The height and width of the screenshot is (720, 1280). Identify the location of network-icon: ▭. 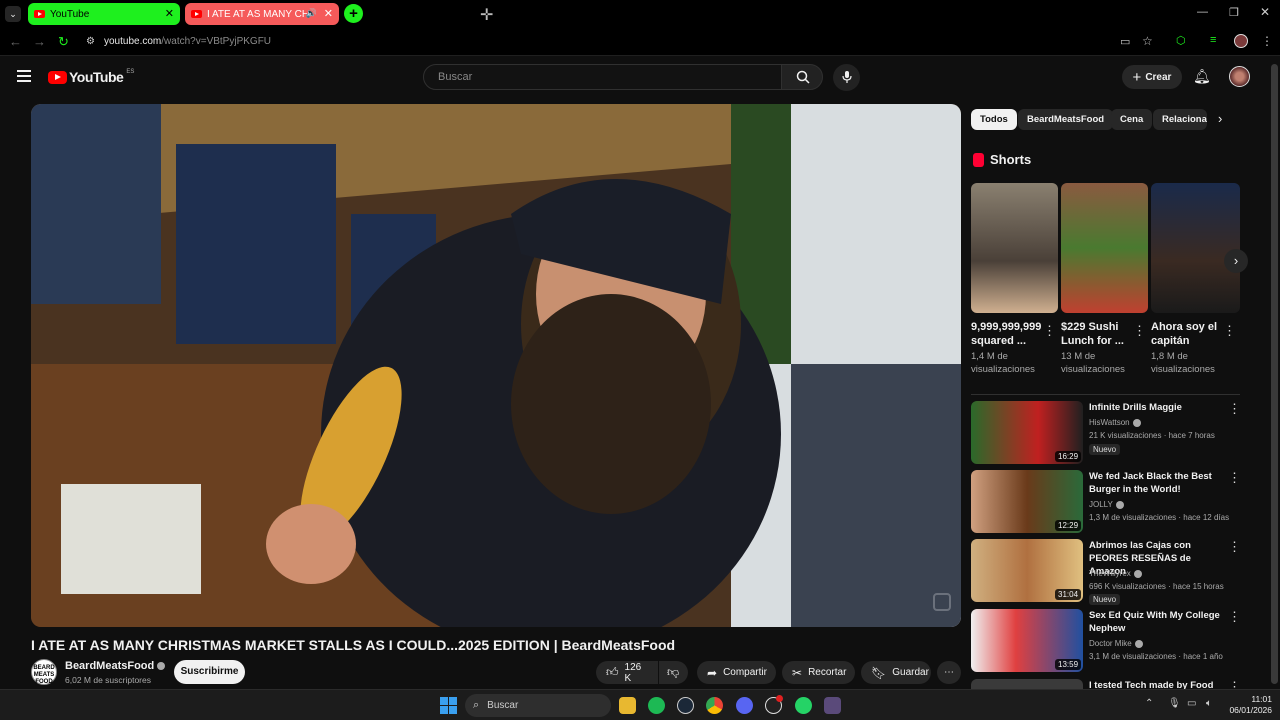
(1191, 703).